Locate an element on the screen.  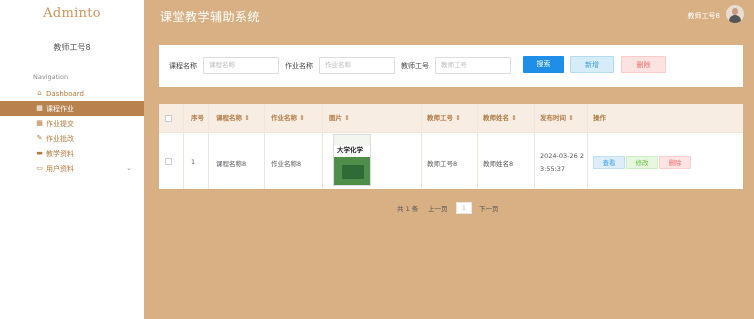
header-teacher-name: 教师姓名 ⇕ is located at coordinates (500, 118).